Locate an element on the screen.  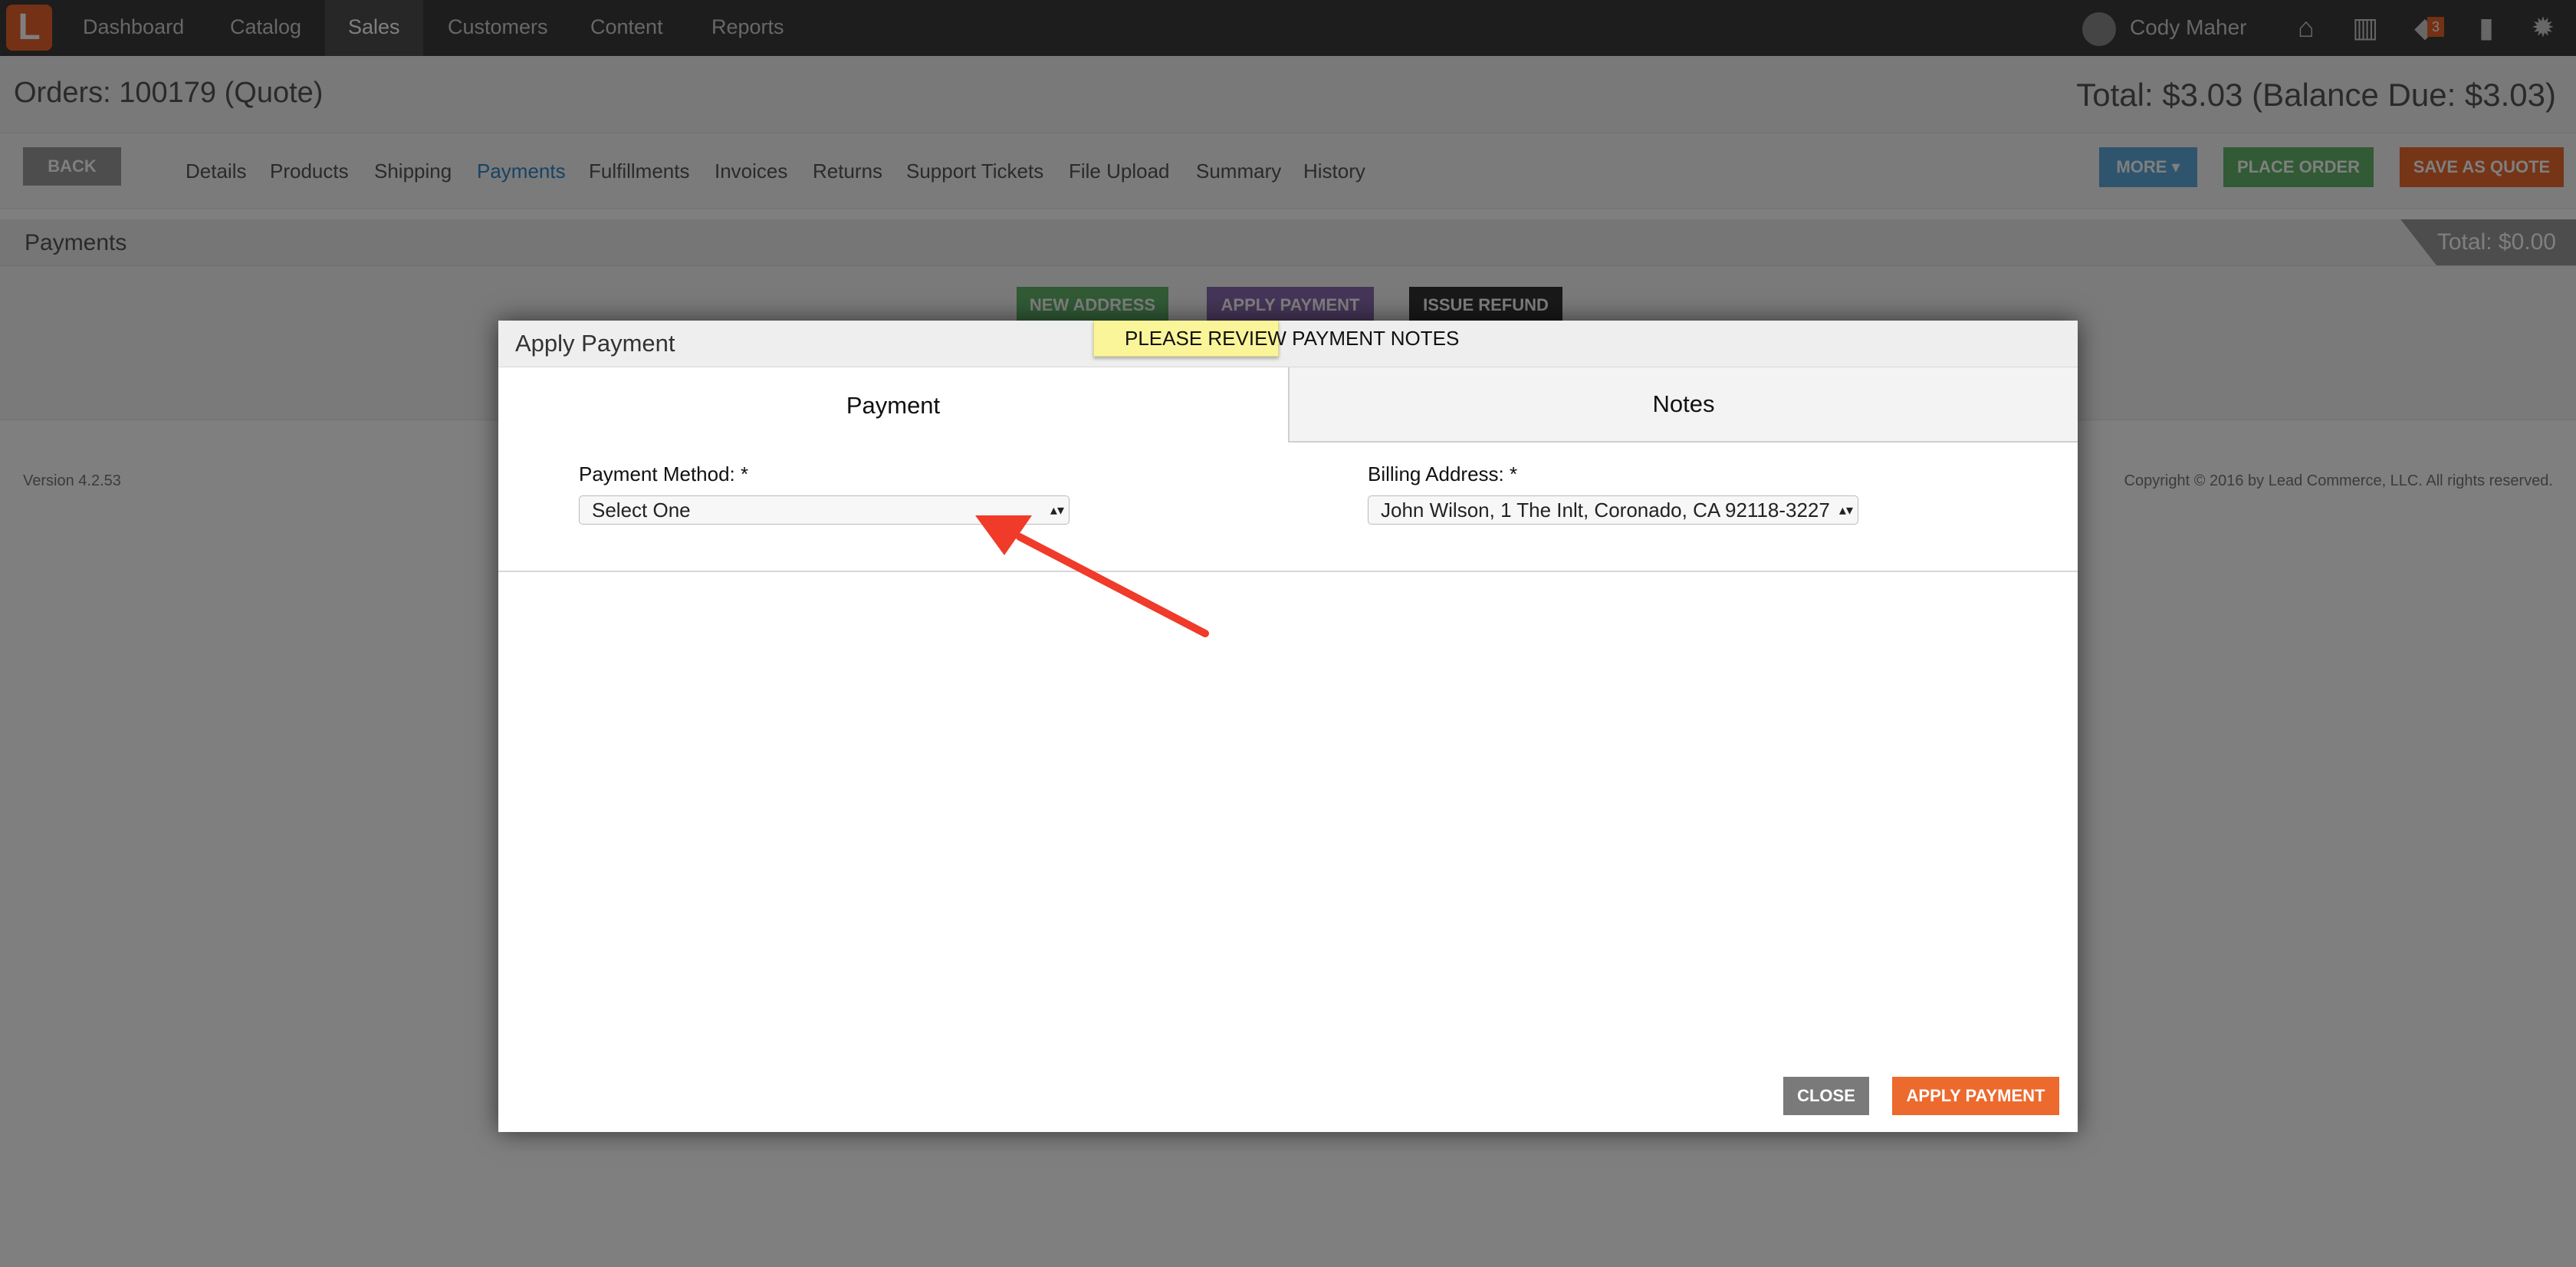
payment-method-select: Select One ▴▾ is located at coordinates (825, 510).